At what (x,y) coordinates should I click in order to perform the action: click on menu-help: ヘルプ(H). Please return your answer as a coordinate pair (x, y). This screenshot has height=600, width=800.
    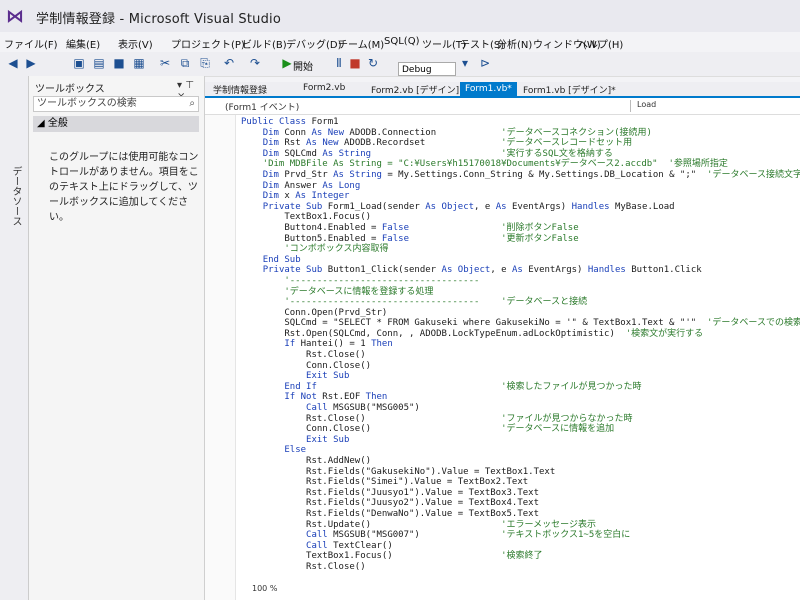
    Looking at the image, I should click on (600, 43).